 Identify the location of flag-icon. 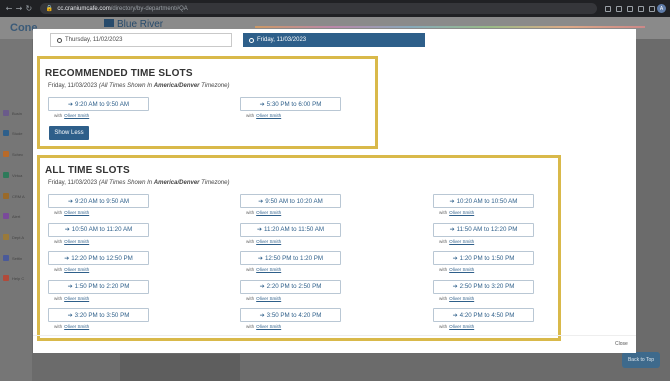
(109, 23).